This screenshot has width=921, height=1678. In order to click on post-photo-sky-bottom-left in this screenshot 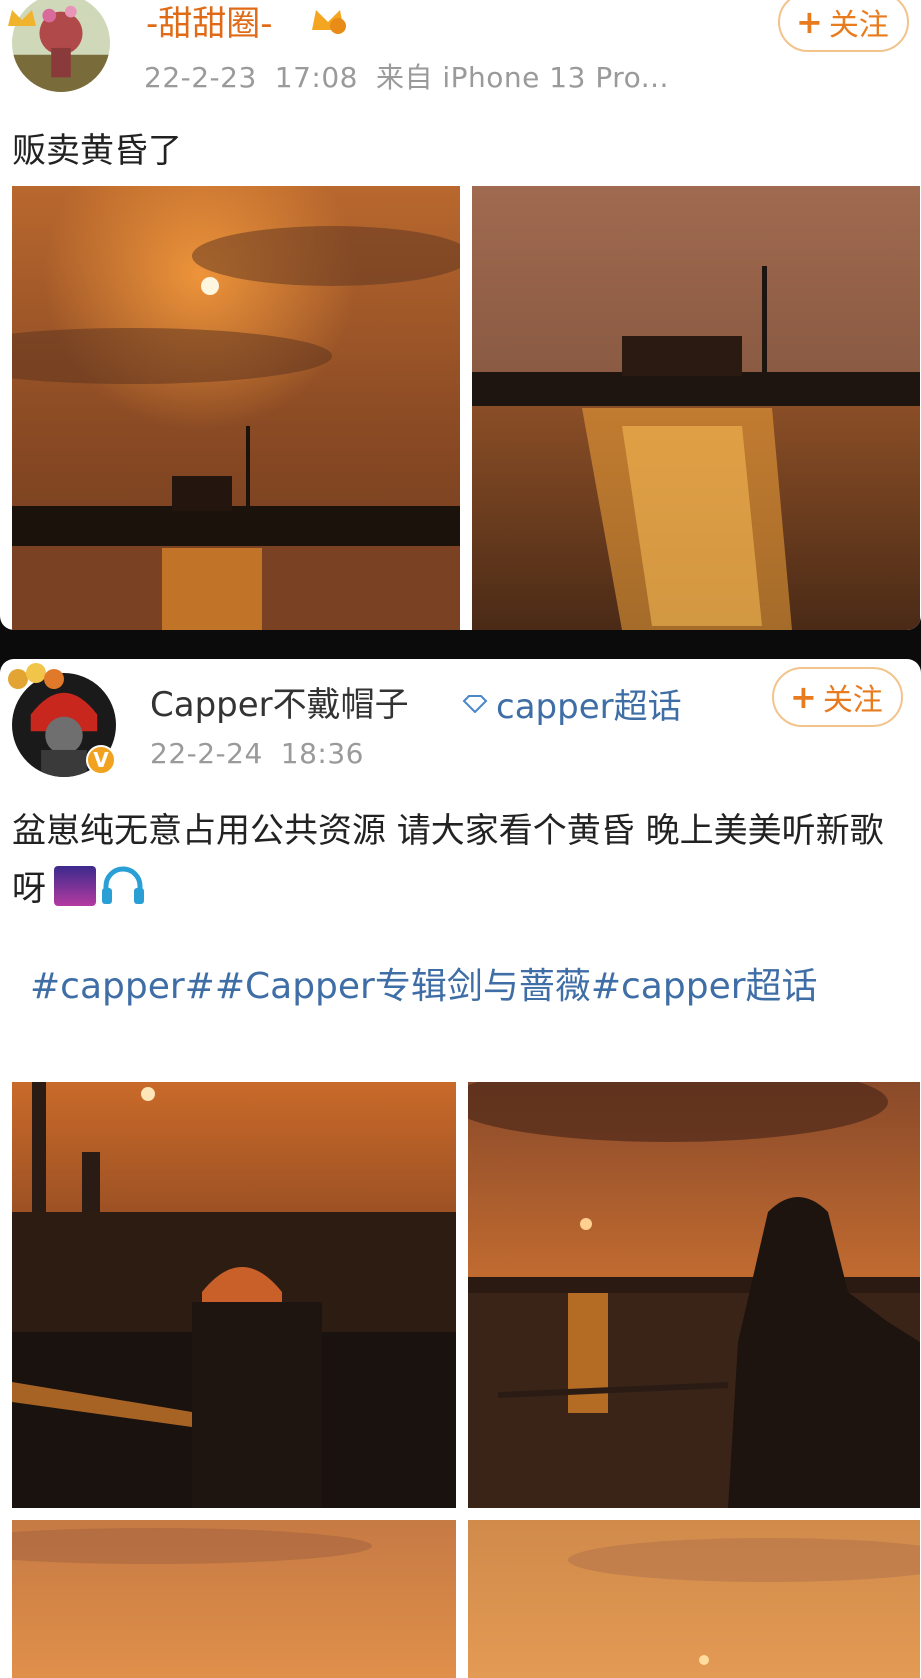, I will do `click(234, 1599)`.